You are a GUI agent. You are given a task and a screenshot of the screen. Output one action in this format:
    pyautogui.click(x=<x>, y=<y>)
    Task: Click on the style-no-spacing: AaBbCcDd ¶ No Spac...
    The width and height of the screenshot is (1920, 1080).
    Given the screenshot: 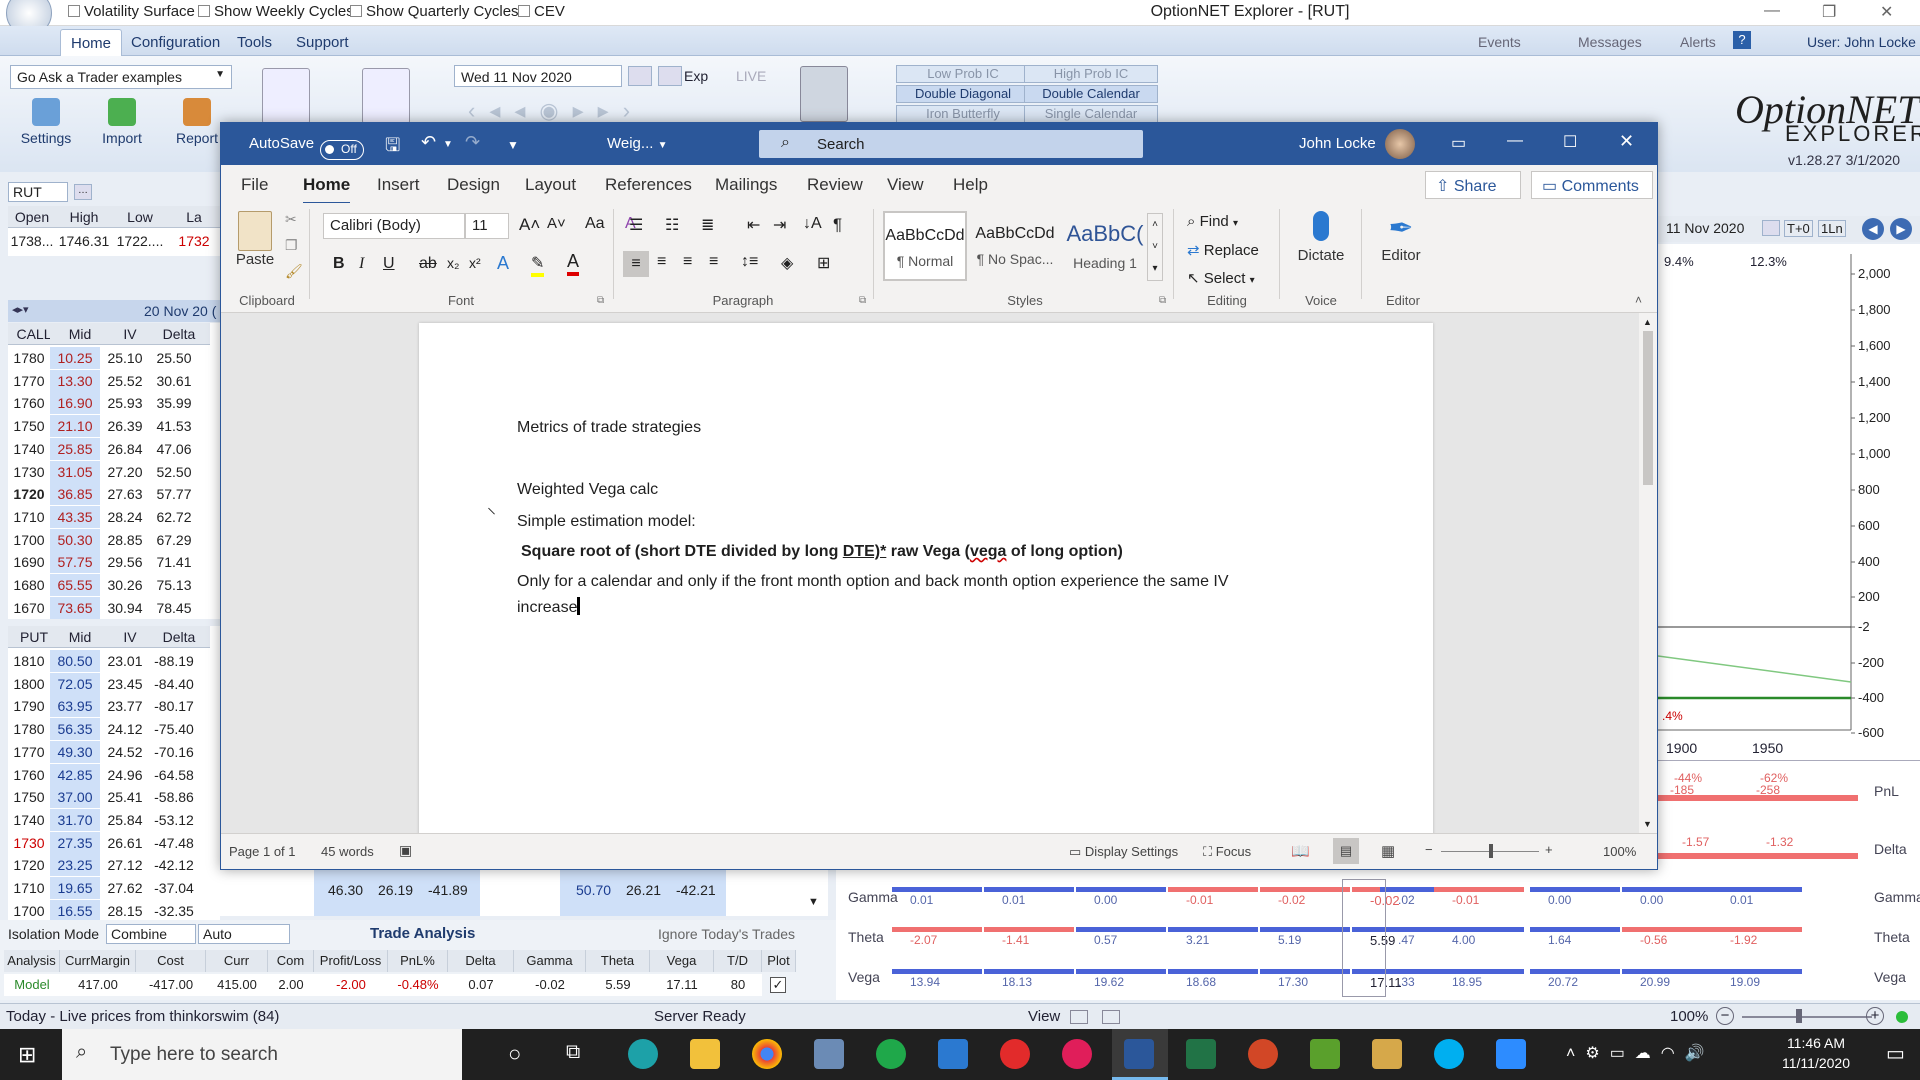 What is the action you would take?
    pyautogui.click(x=1015, y=246)
    